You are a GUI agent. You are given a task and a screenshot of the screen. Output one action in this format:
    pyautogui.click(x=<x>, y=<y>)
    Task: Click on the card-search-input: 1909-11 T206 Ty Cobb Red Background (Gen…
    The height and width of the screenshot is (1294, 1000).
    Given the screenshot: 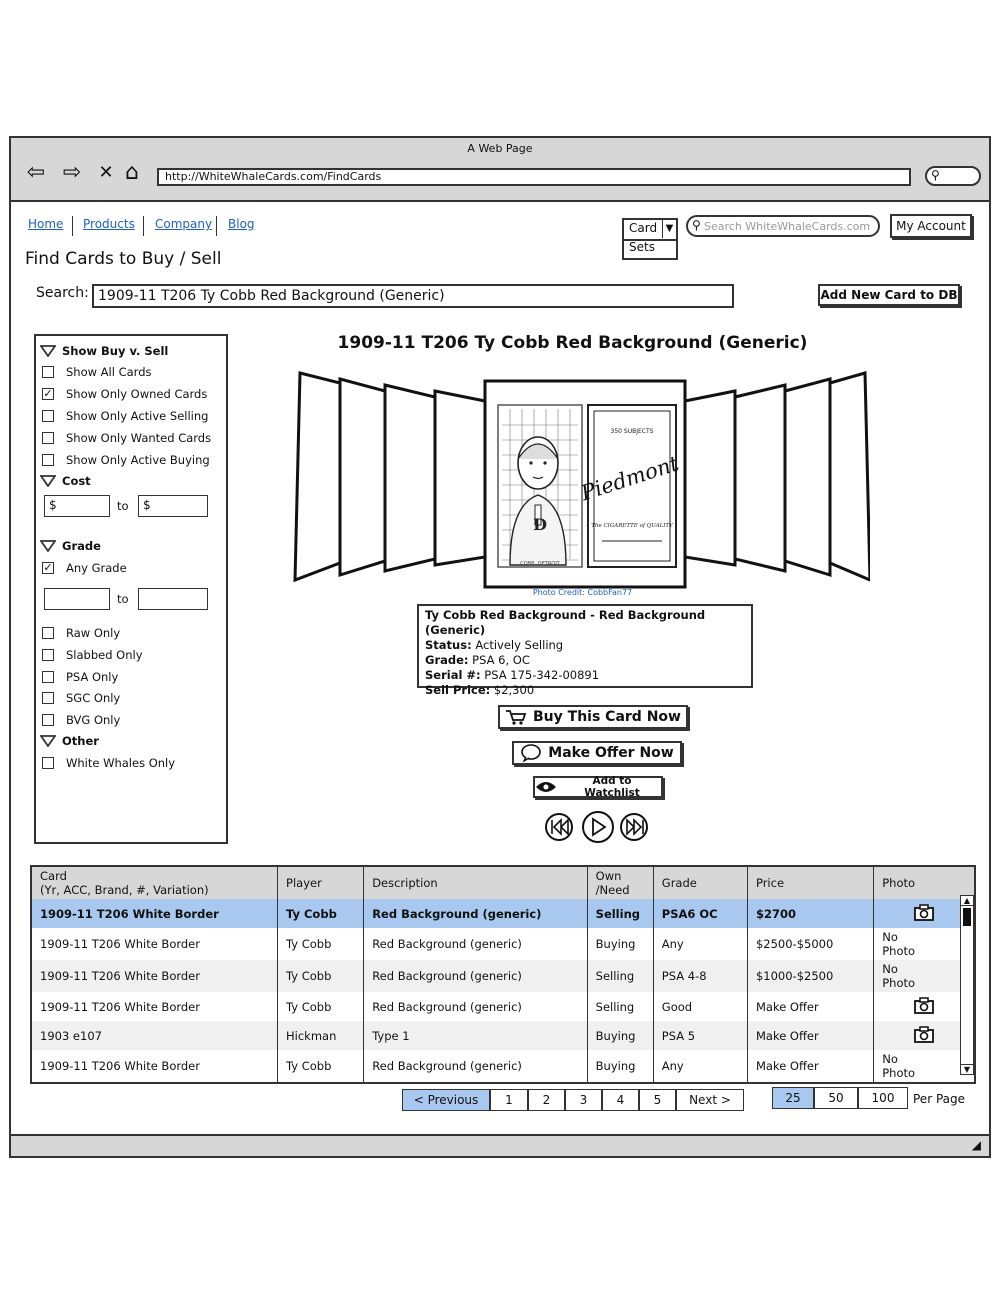 What is the action you would take?
    pyautogui.click(x=413, y=296)
    